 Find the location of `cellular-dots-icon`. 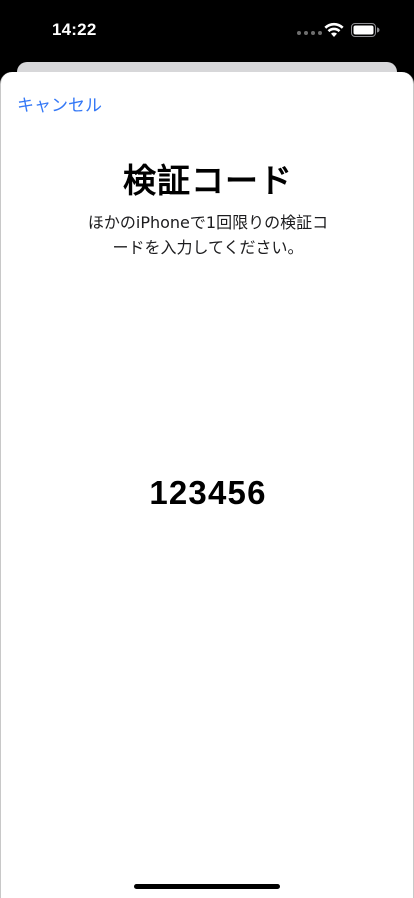

cellular-dots-icon is located at coordinates (310, 34).